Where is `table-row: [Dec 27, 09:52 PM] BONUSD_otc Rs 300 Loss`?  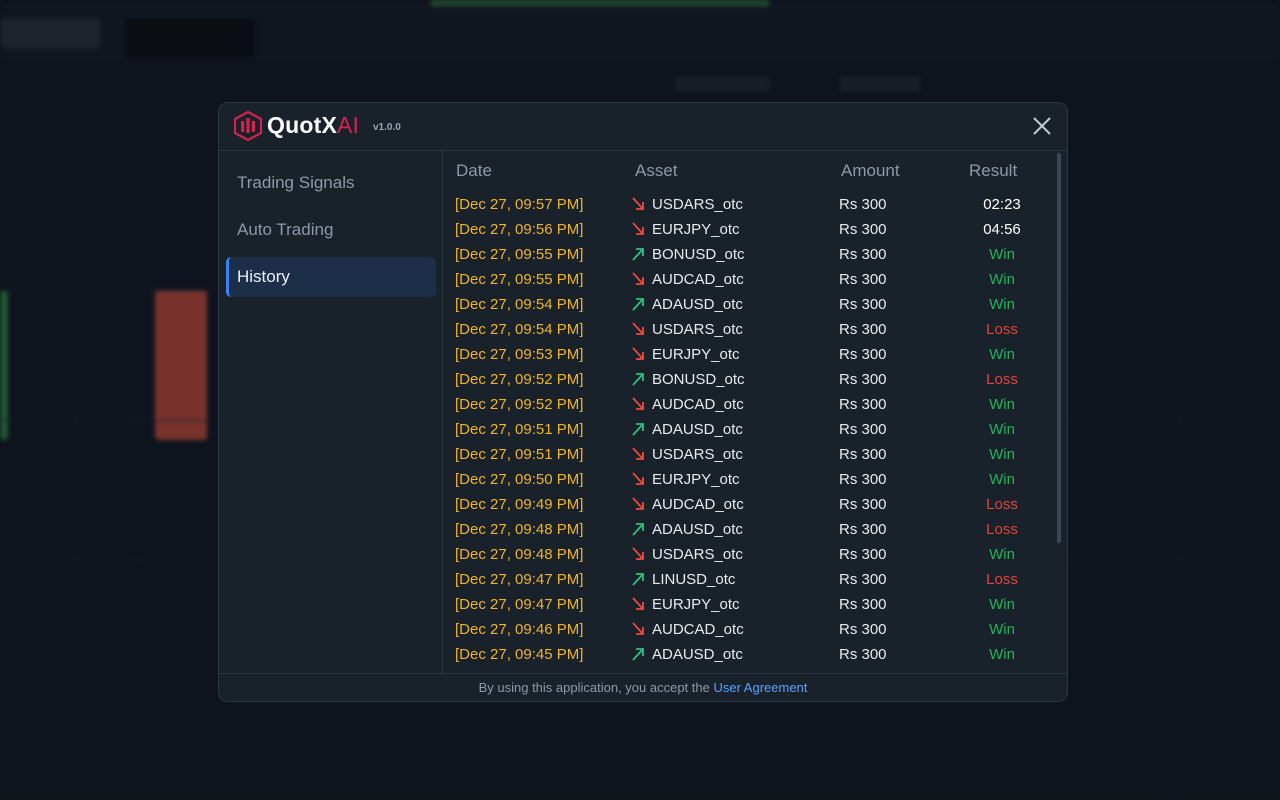 table-row: [Dec 27, 09:52 PM] BONUSD_otc Rs 300 Loss is located at coordinates (748, 379).